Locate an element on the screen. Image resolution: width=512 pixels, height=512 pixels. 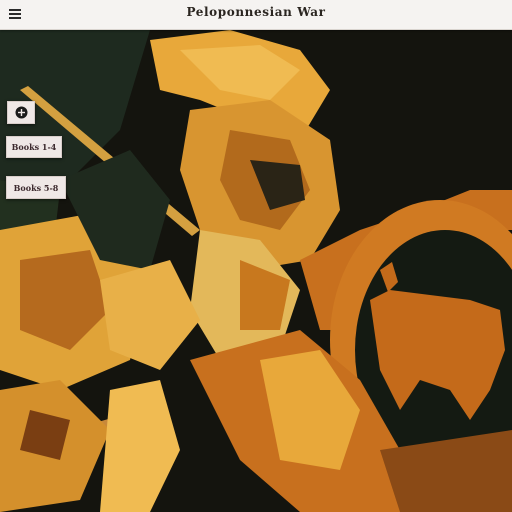
books-5-8-button: Books 5-8 is located at coordinates (36, 187).